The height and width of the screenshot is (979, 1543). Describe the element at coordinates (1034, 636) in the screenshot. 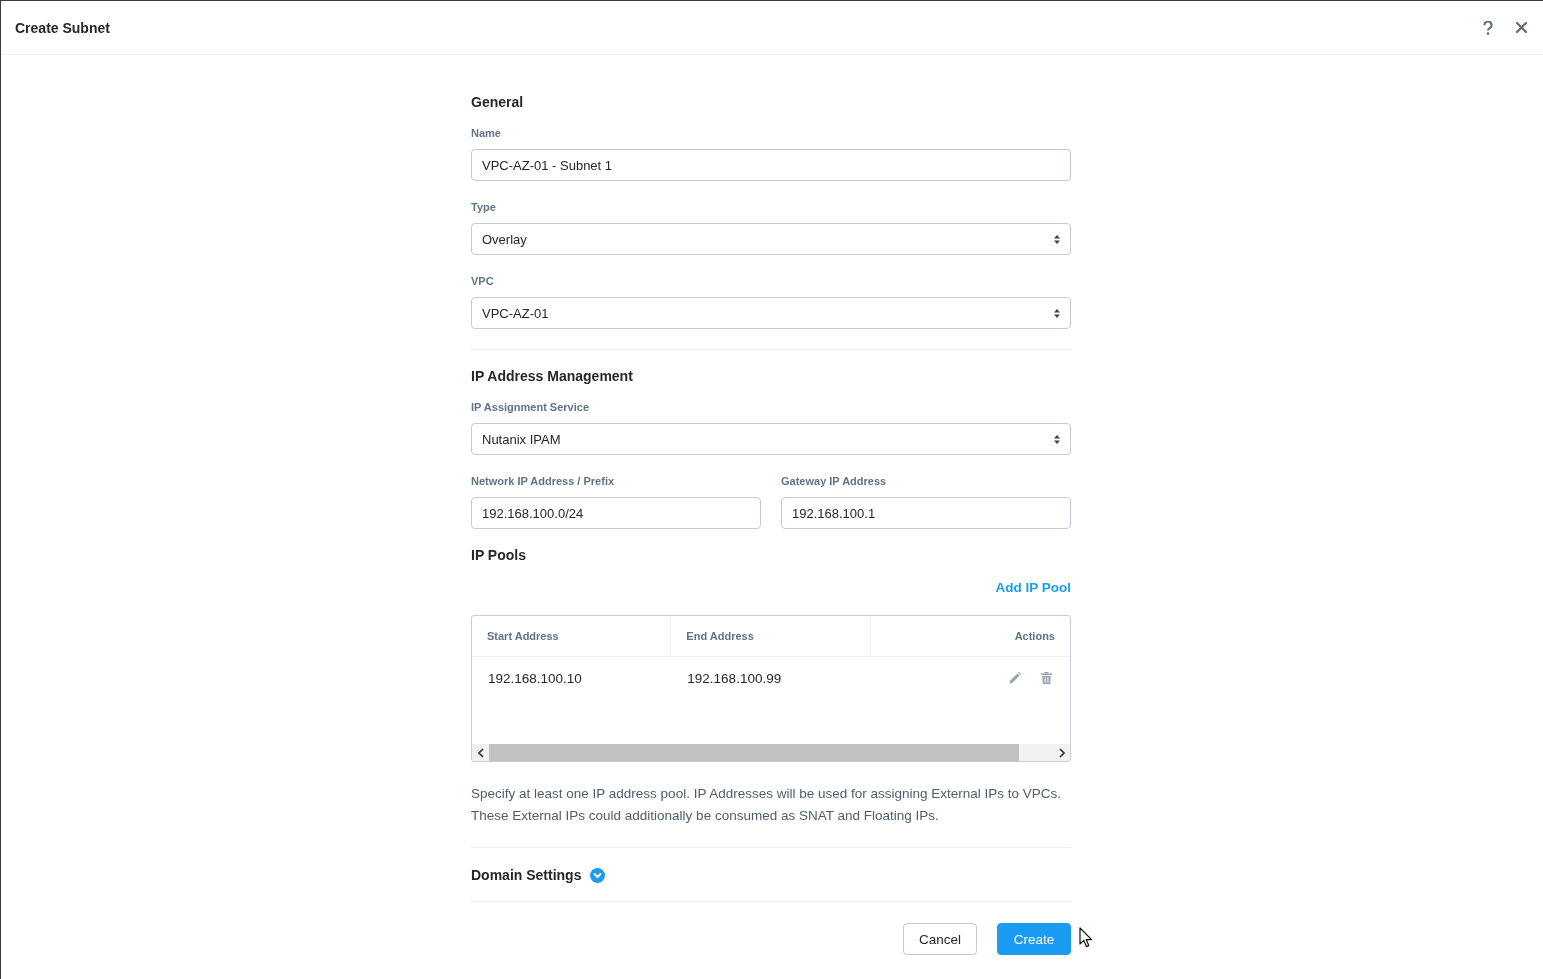

I see `column-header: Actions` at that location.